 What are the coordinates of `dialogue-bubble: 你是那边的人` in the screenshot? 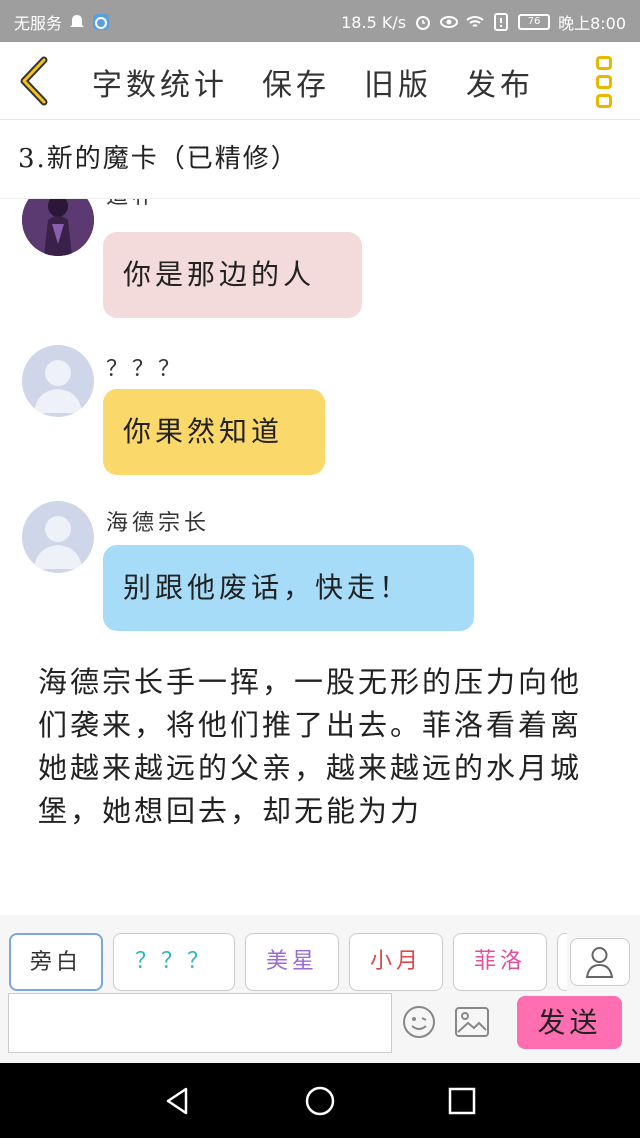 It's located at (232, 275).